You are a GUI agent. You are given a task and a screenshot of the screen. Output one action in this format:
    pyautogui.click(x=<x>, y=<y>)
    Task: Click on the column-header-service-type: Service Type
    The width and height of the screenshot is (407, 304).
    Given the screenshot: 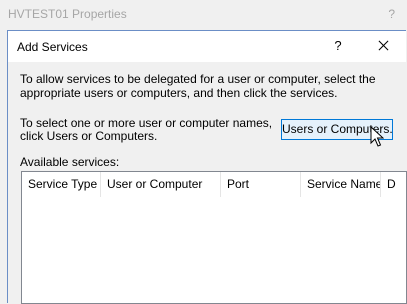 What is the action you would take?
    pyautogui.click(x=61, y=184)
    